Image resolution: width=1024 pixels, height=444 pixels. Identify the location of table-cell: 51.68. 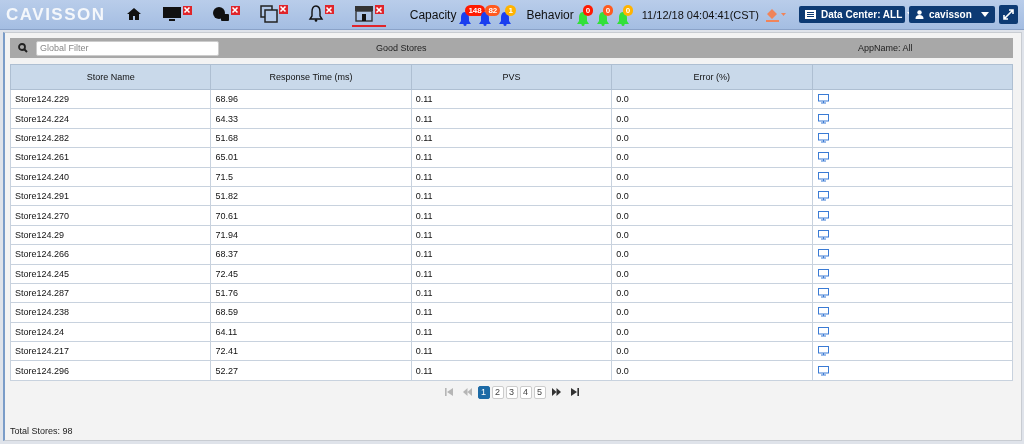
(311, 138).